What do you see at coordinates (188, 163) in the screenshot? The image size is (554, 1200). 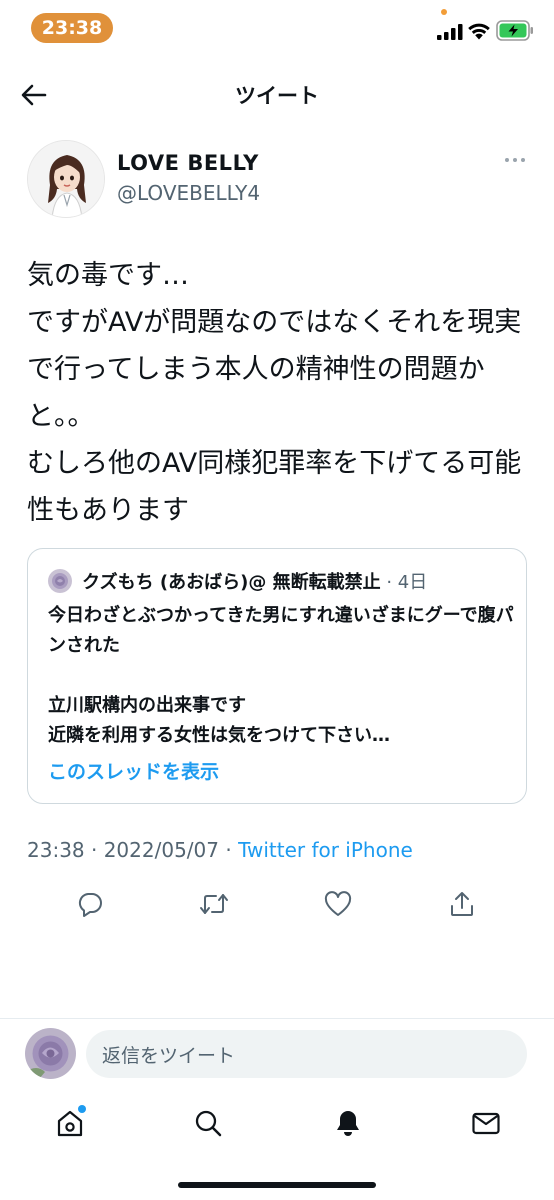 I see `author-display-name: LOVE BELLY` at bounding box center [188, 163].